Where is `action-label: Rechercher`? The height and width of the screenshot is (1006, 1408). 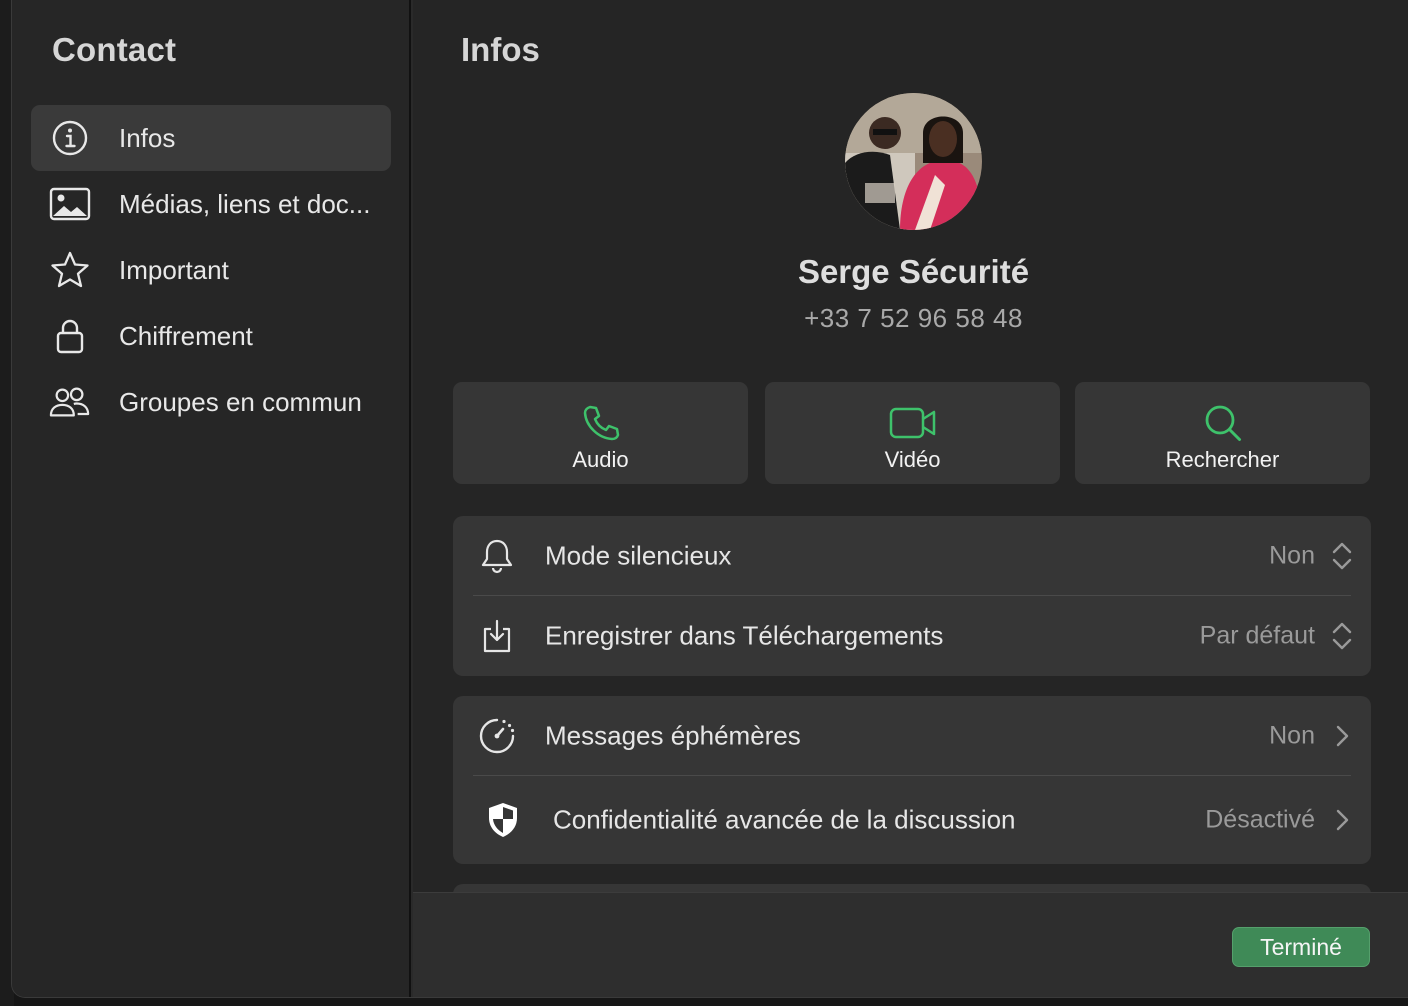 action-label: Rechercher is located at coordinates (1222, 459).